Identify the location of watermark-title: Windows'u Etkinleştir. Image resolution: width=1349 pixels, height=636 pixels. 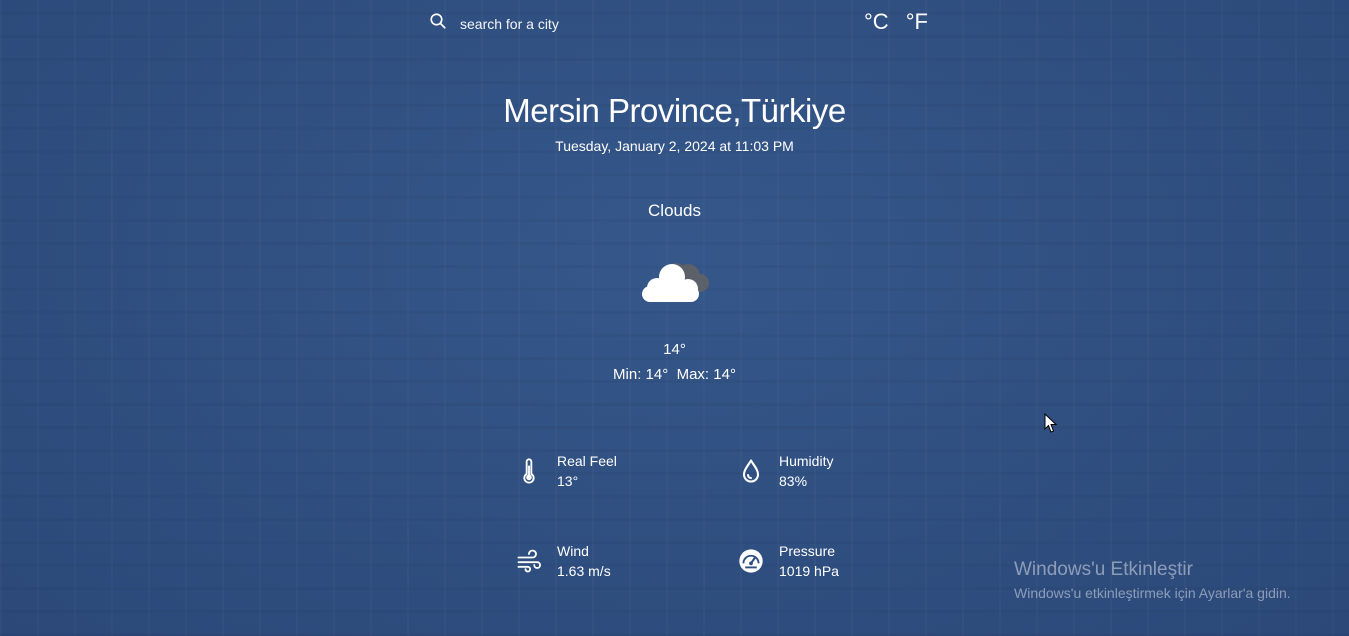
(1103, 569).